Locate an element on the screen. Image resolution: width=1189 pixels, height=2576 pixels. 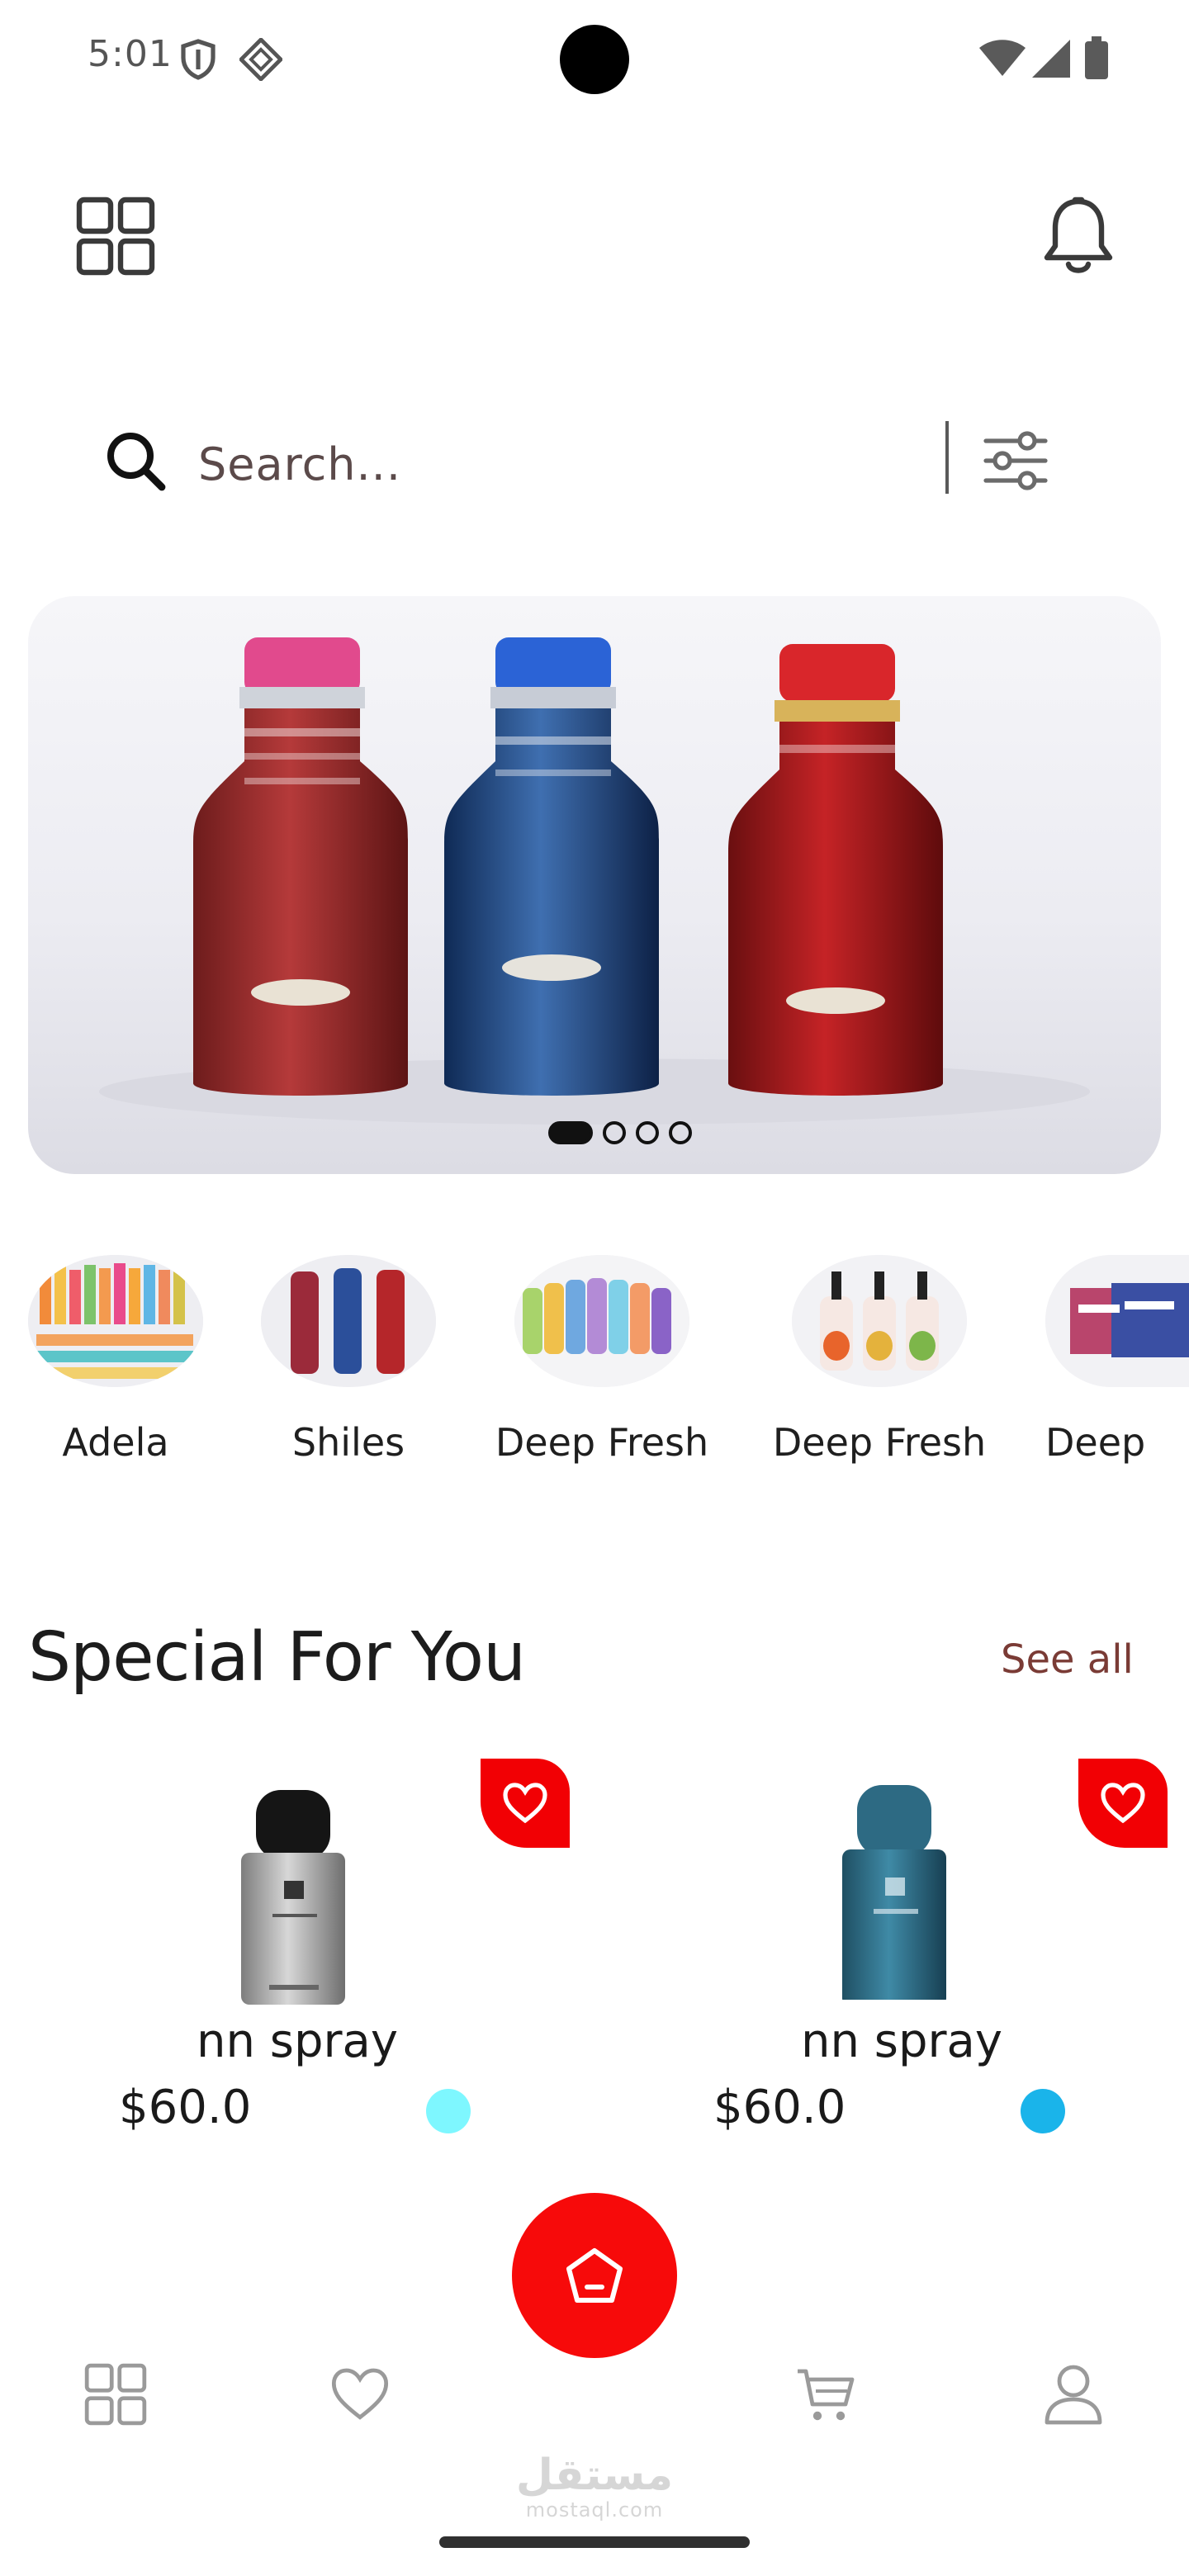
home-icon is located at coordinates (594, 2275).